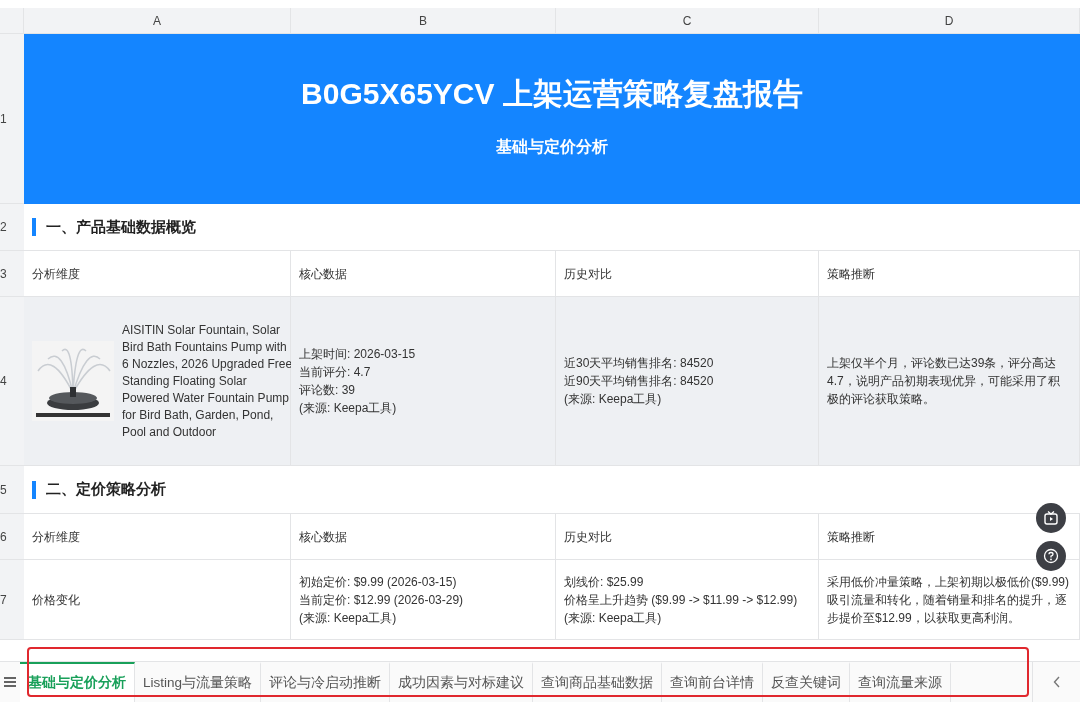  Describe the element at coordinates (807, 682) in the screenshot. I see `sheet-tab: 反查关键词` at that location.